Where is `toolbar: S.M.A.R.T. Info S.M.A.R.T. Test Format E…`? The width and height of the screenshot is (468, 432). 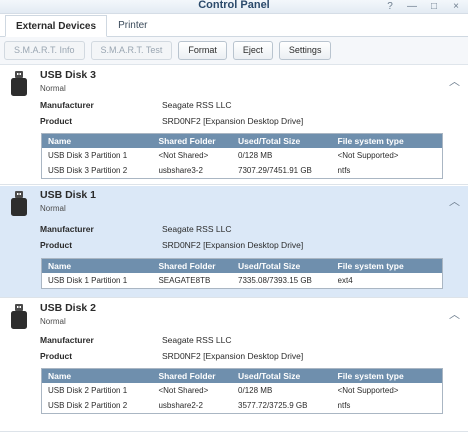 toolbar: S.M.A.R.T. Info S.M.A.R.T. Test Format E… is located at coordinates (234, 51).